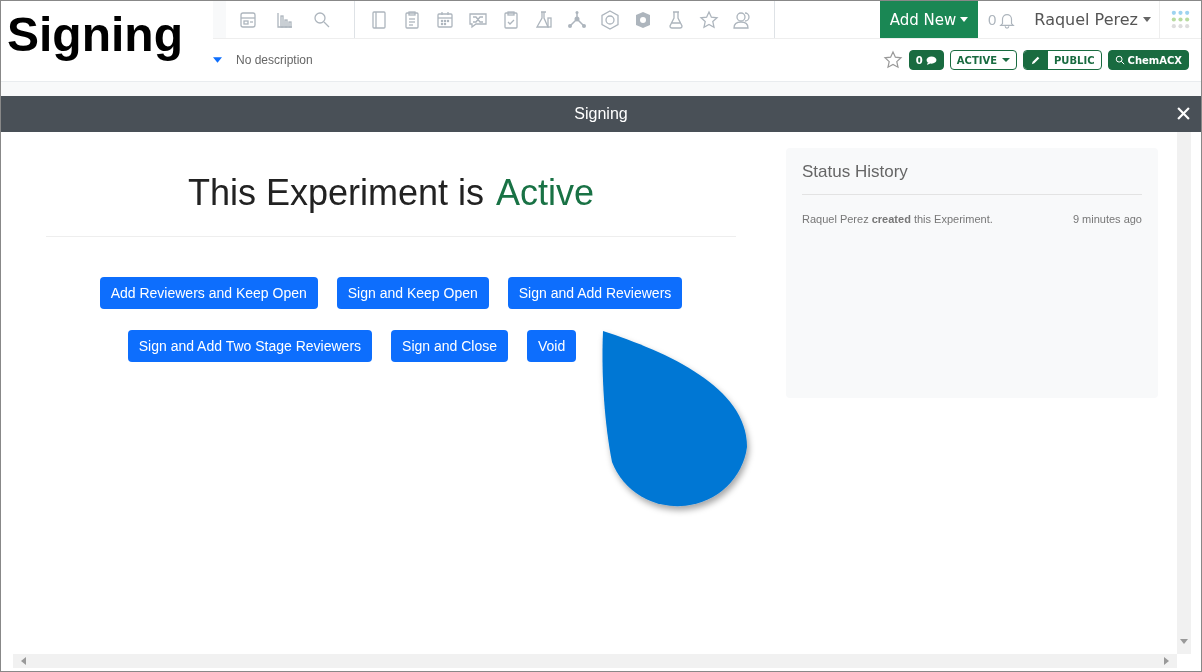 The width and height of the screenshot is (1202, 672). Describe the element at coordinates (610, 19) in the screenshot. I see `hexagon-icon` at that location.